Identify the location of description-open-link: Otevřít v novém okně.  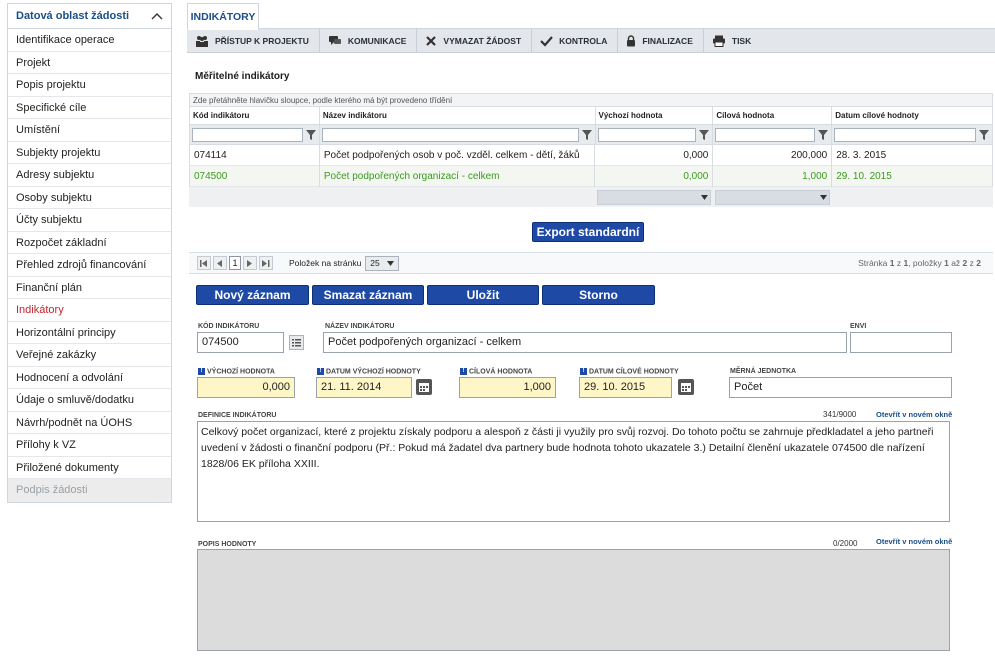
(914, 541).